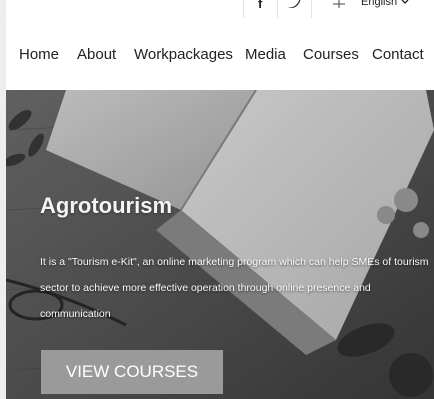 The image size is (434, 399). Describe the element at coordinates (265, 54) in the screenshot. I see `nav-item-media: Media` at that location.